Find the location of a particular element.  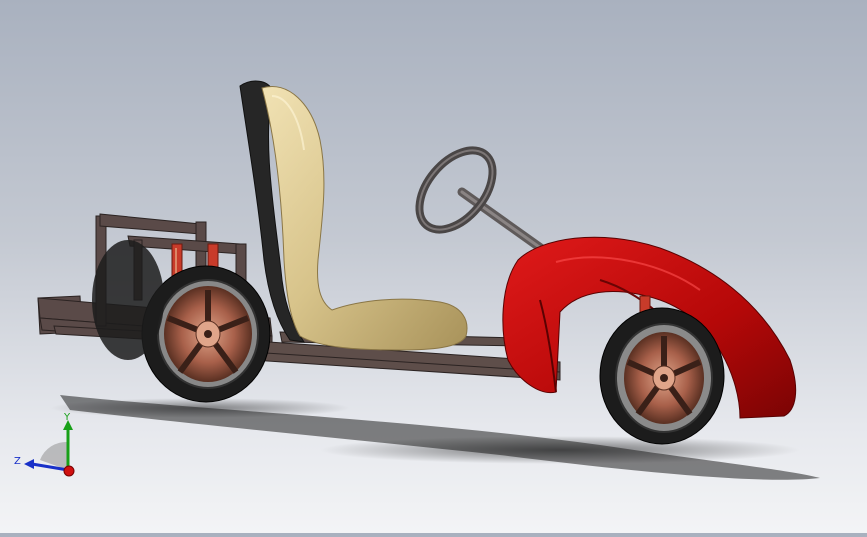

x-axis-dot is located at coordinates (69, 471).